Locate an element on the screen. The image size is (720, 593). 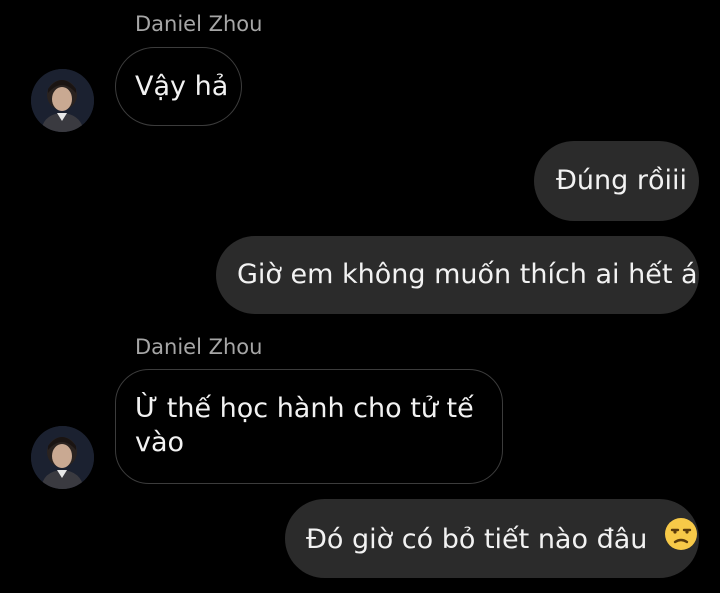
message-bubble-outgoing: Đó giờ có bỏ tiết nào đâu is located at coordinates (492, 538).